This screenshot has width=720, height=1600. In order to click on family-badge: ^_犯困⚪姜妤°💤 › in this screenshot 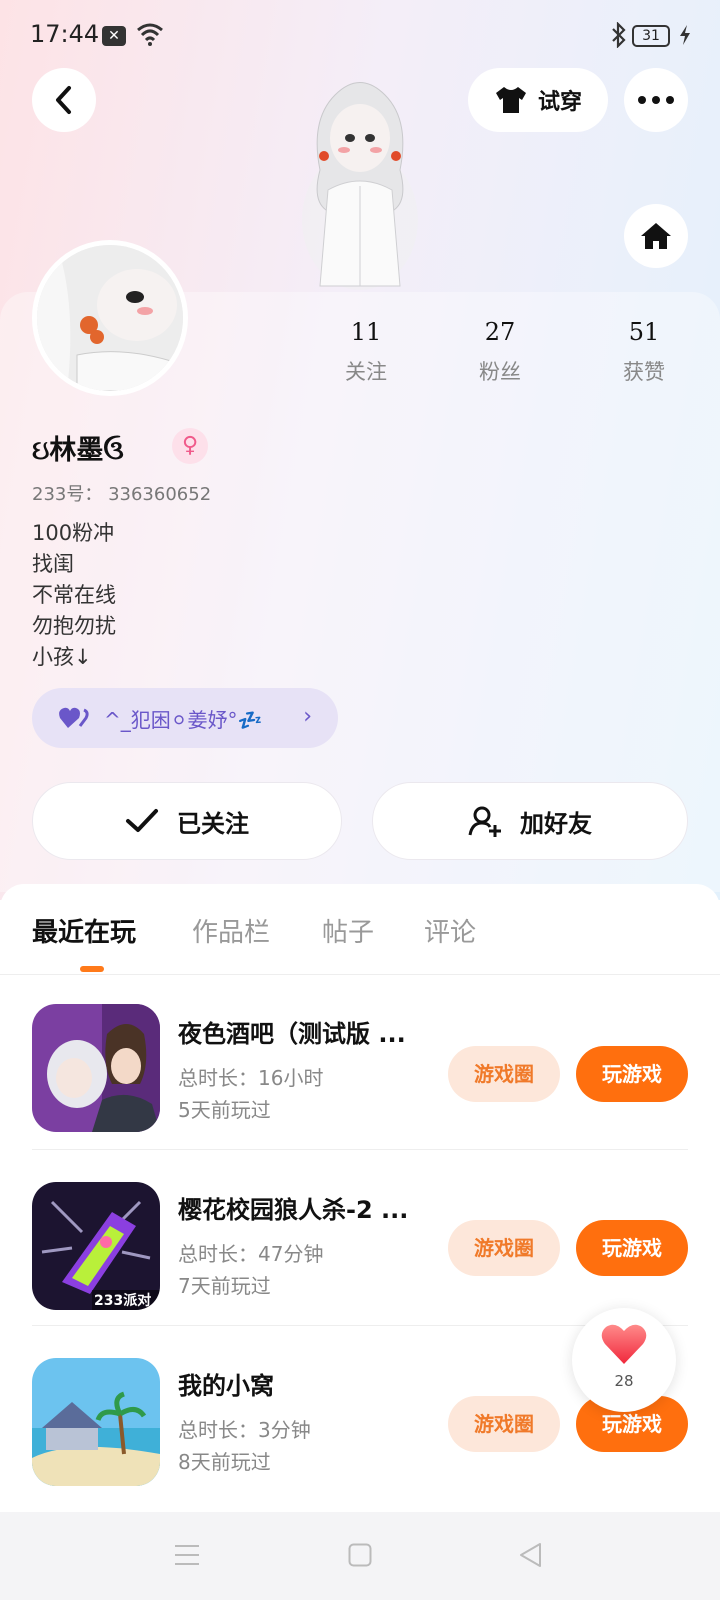, I will do `click(185, 718)`.